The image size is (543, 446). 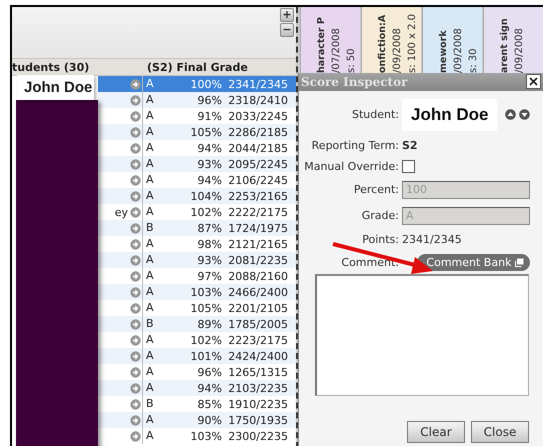 What do you see at coordinates (197, 420) in the screenshot?
I see `student-row: A 90% 1750/1935` at bounding box center [197, 420].